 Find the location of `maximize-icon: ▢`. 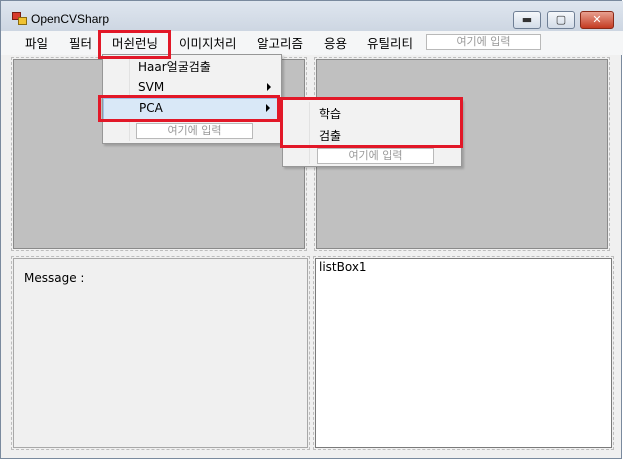

maximize-icon: ▢ is located at coordinates (561, 19).